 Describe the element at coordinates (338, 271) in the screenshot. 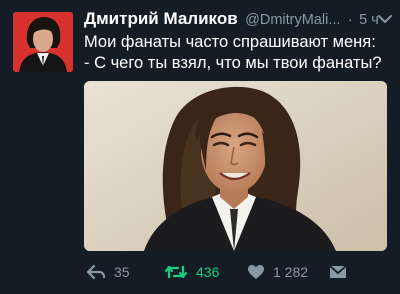

I see `direct-message-icon` at that location.